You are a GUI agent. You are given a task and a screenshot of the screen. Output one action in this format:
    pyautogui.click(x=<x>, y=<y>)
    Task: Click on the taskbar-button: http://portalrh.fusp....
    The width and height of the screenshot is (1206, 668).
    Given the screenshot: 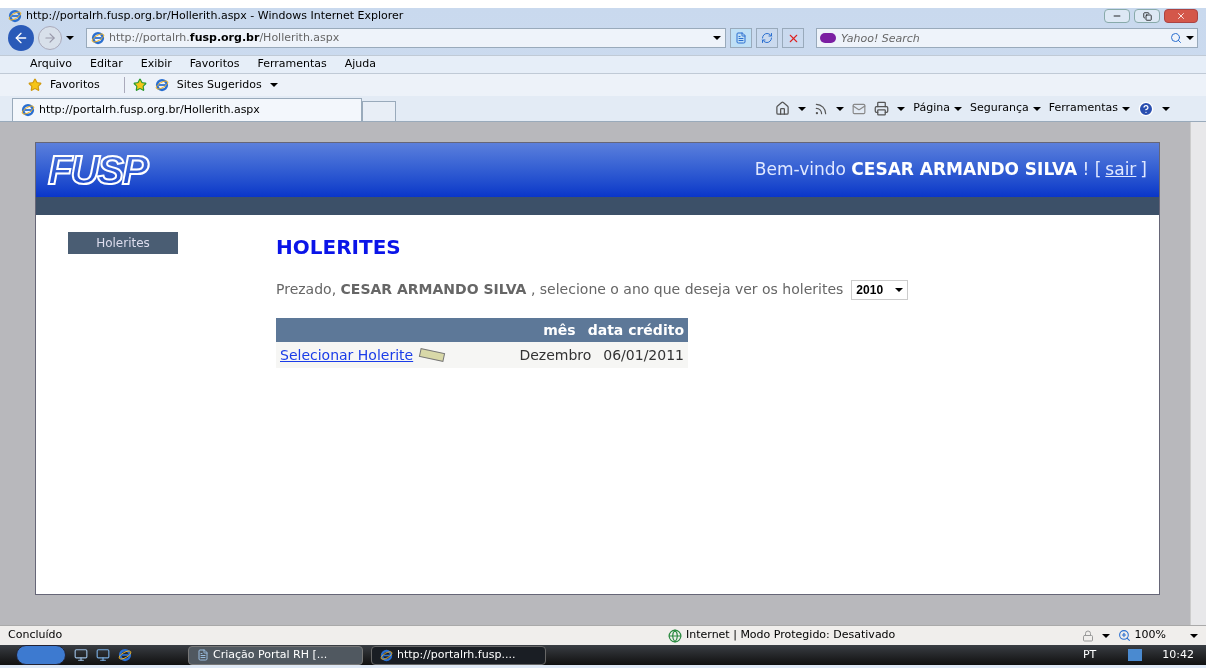 What is the action you would take?
    pyautogui.click(x=458, y=655)
    